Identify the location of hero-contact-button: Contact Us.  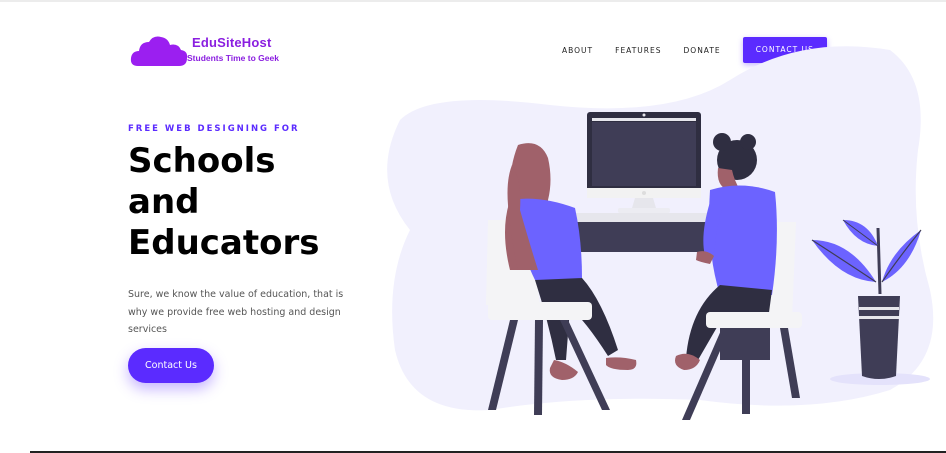
(171, 365).